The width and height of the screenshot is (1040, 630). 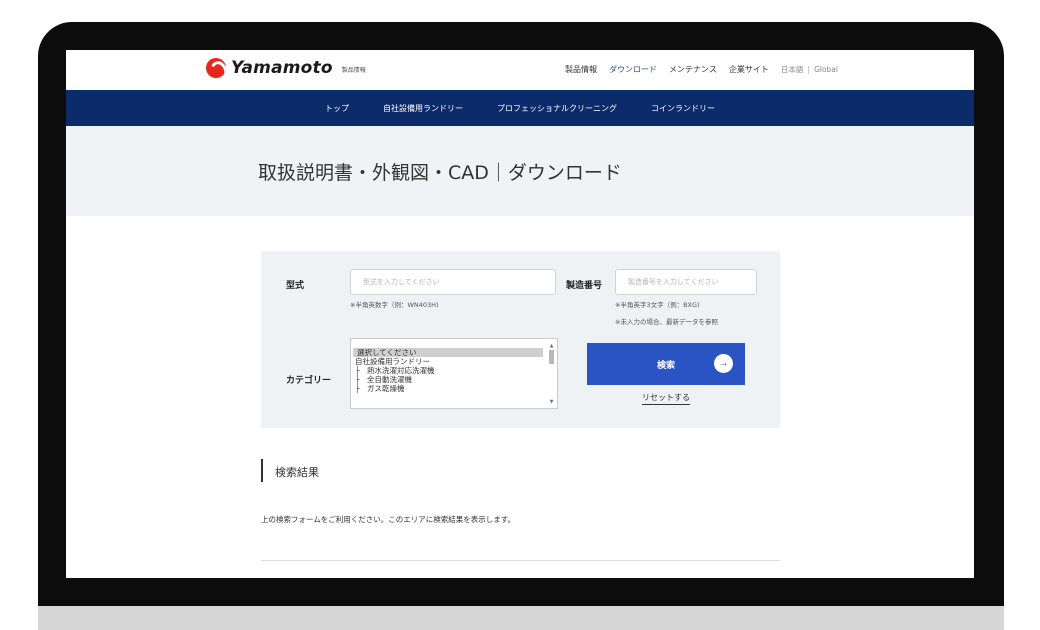 What do you see at coordinates (447, 379) in the screenshot?
I see `category-option: ├ 全自動洗濯機` at bounding box center [447, 379].